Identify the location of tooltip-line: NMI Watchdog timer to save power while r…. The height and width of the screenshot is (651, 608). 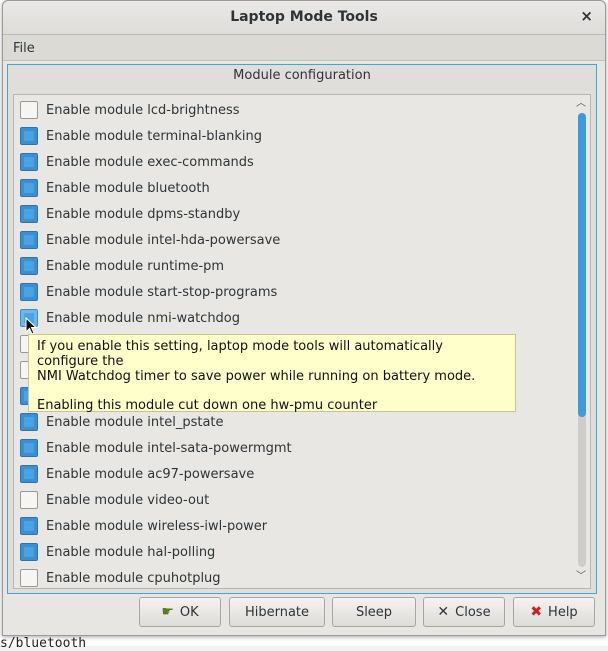
(256, 376).